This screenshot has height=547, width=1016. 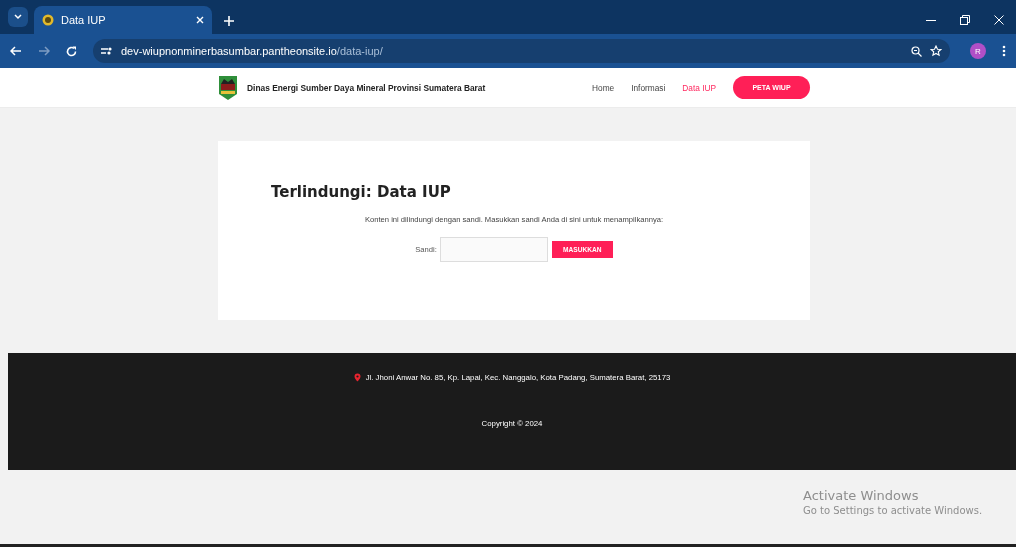 What do you see at coordinates (229, 21) in the screenshot?
I see `new-tab-icon` at bounding box center [229, 21].